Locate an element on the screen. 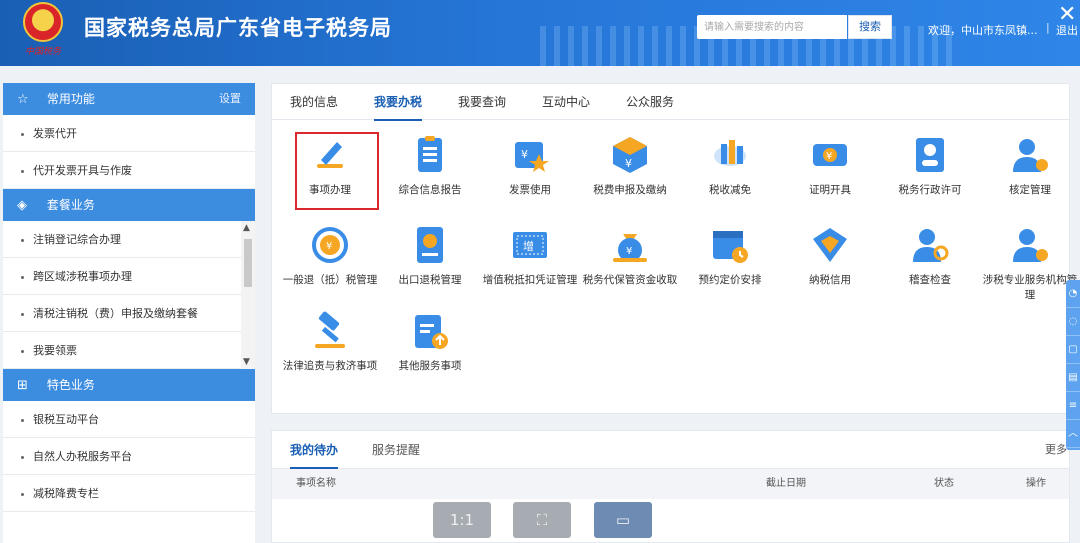 The image size is (1080, 543). sidebar-item: 代开发票开具与作废 is located at coordinates (129, 170).